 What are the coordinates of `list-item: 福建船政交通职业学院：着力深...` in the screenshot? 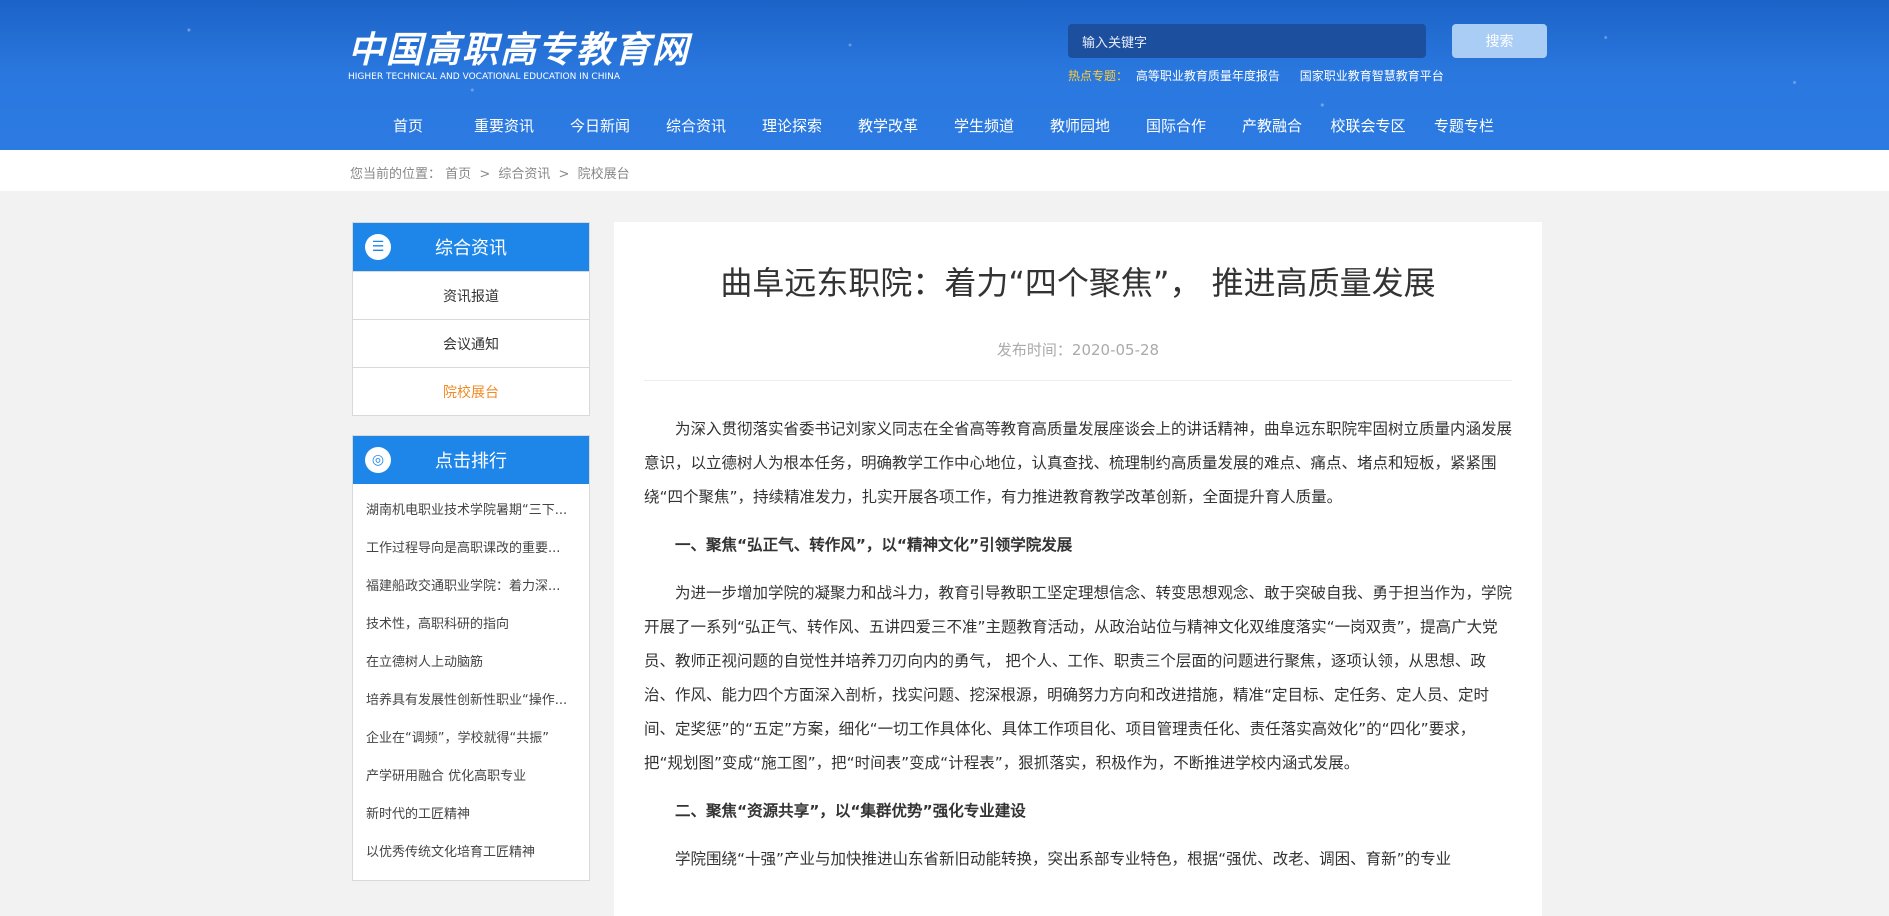 It's located at (463, 587).